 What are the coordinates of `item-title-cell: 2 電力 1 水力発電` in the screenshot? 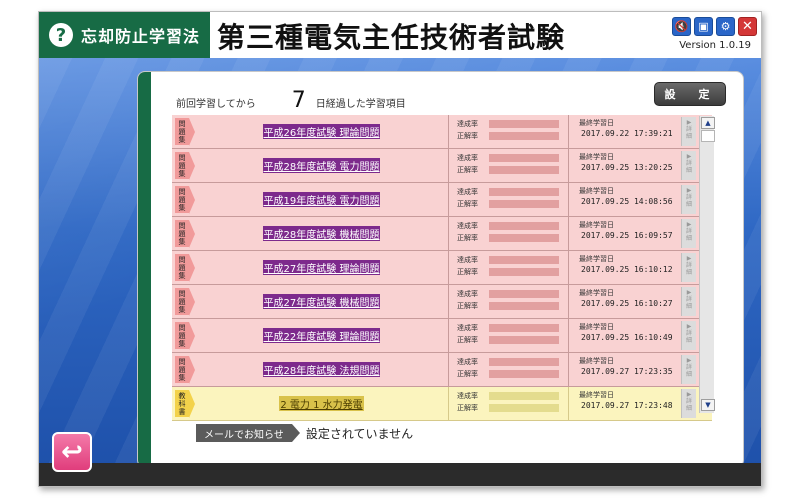 It's located at (321, 403).